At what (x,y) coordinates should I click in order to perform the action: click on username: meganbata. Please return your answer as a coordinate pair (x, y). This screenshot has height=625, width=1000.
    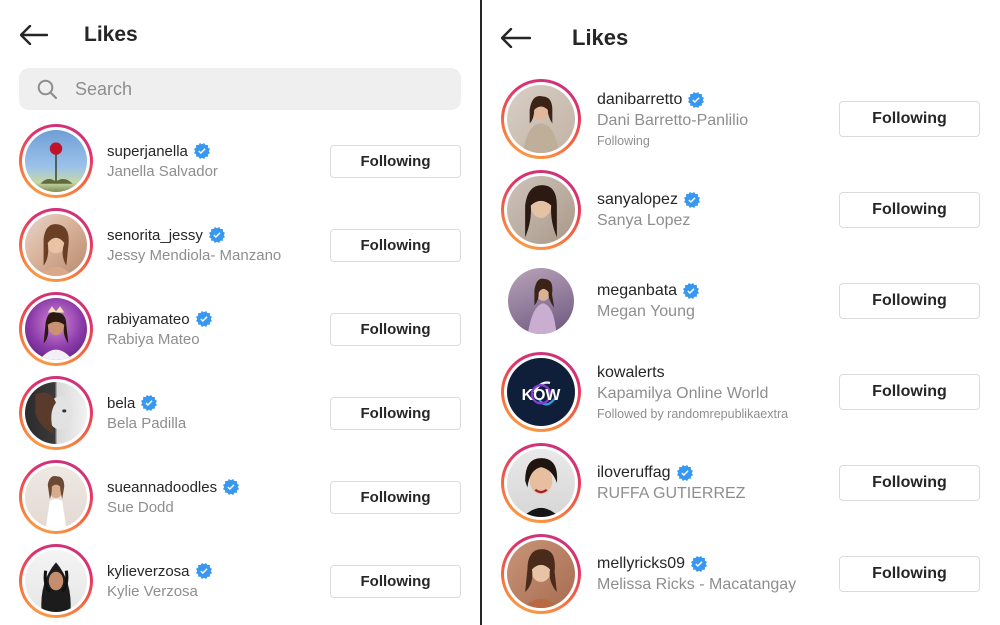
    Looking at the image, I should click on (637, 291).